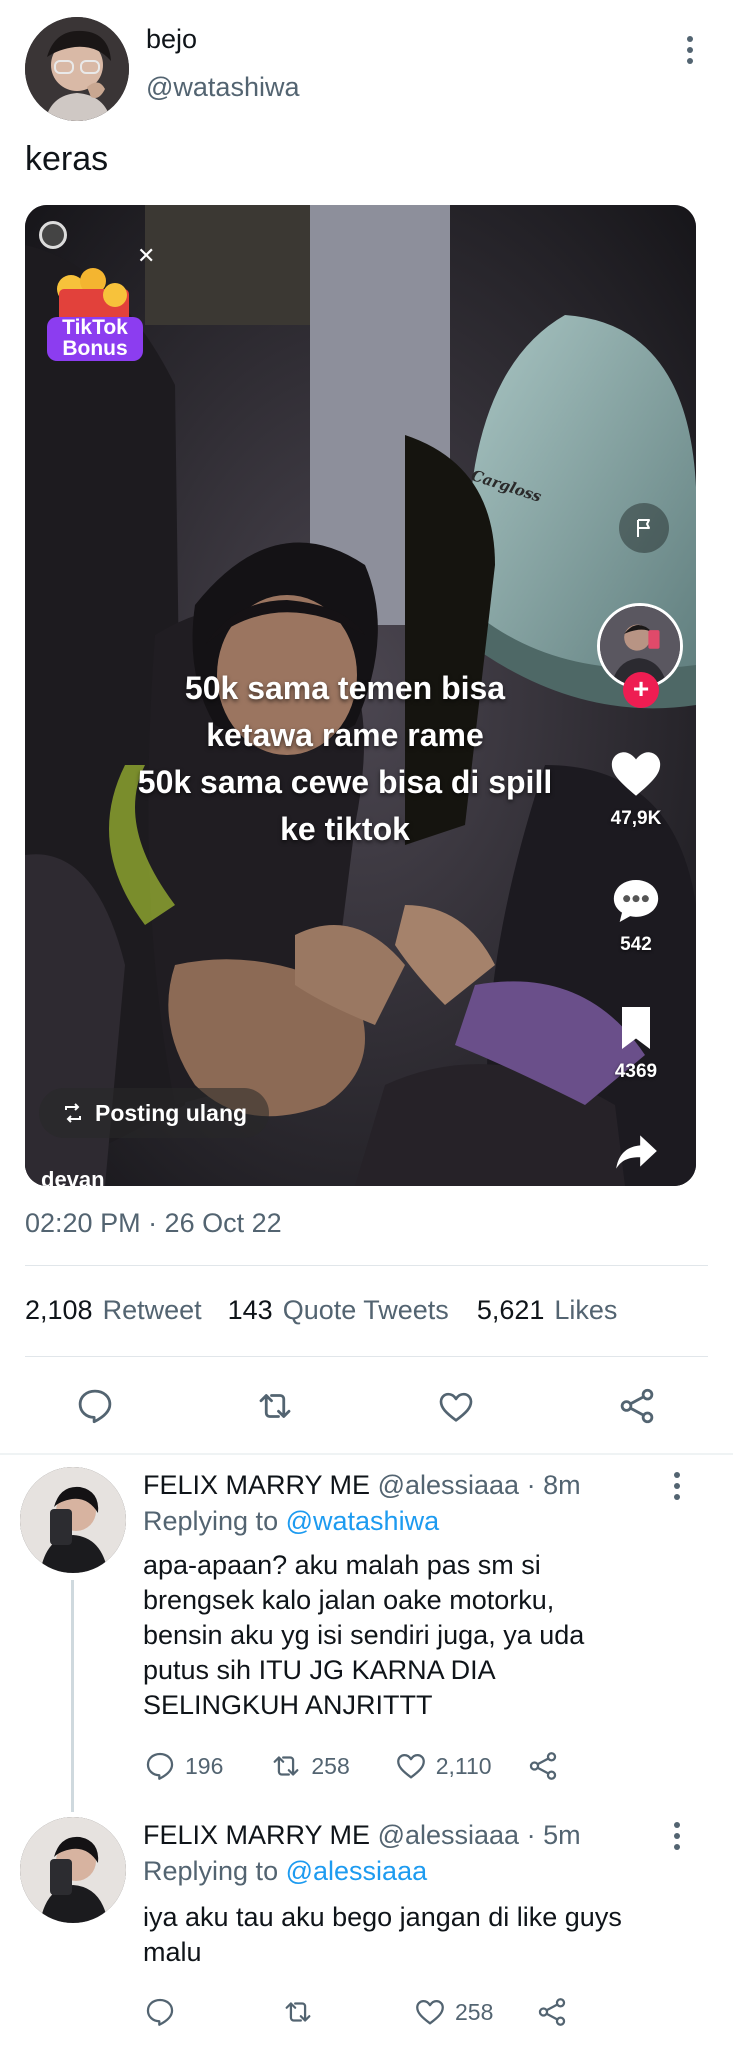 The width and height of the screenshot is (733, 2048). I want to click on replying-to: Replying to @watashiwa, so click(291, 1521).